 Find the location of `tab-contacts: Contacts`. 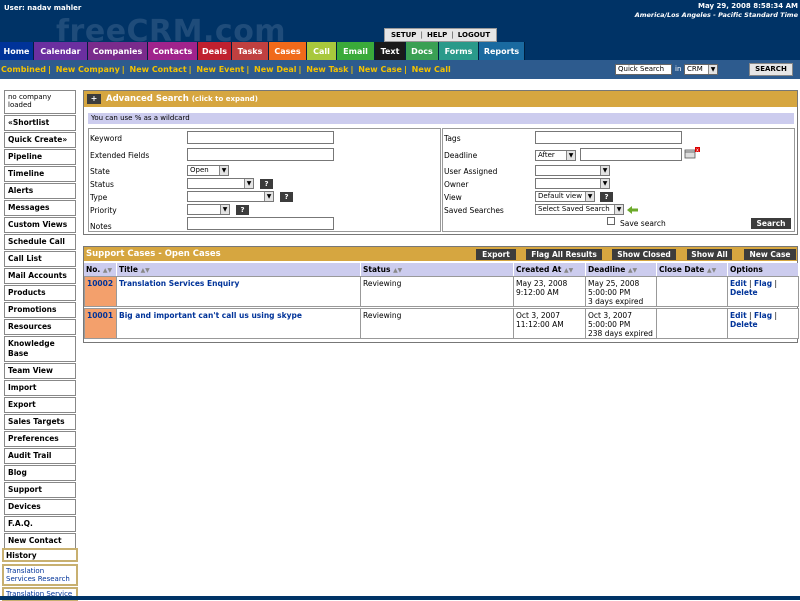

tab-contacts: Contacts is located at coordinates (173, 51).